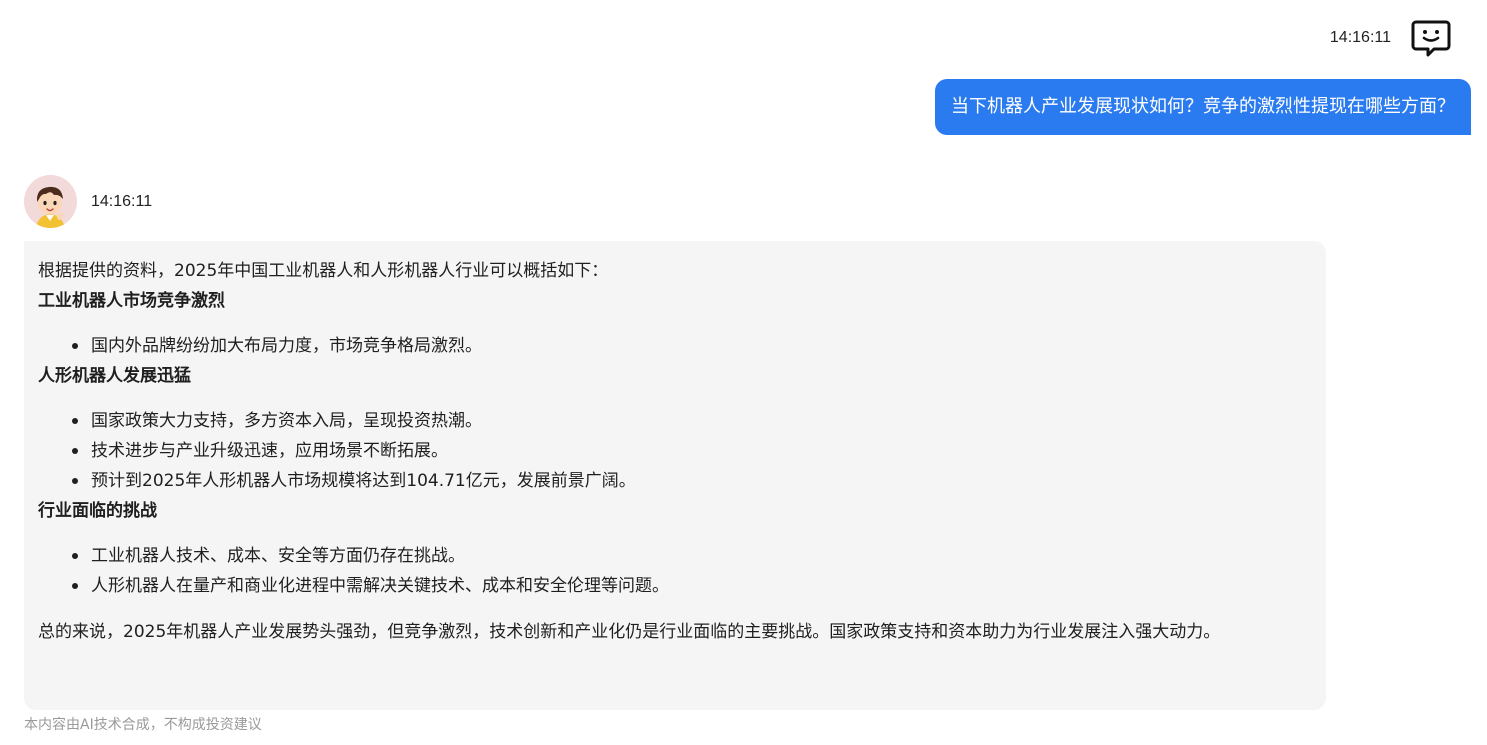 This screenshot has width=1487, height=745. Describe the element at coordinates (1360, 37) in the screenshot. I see `user-message-timestamp: 14:16:11` at that location.